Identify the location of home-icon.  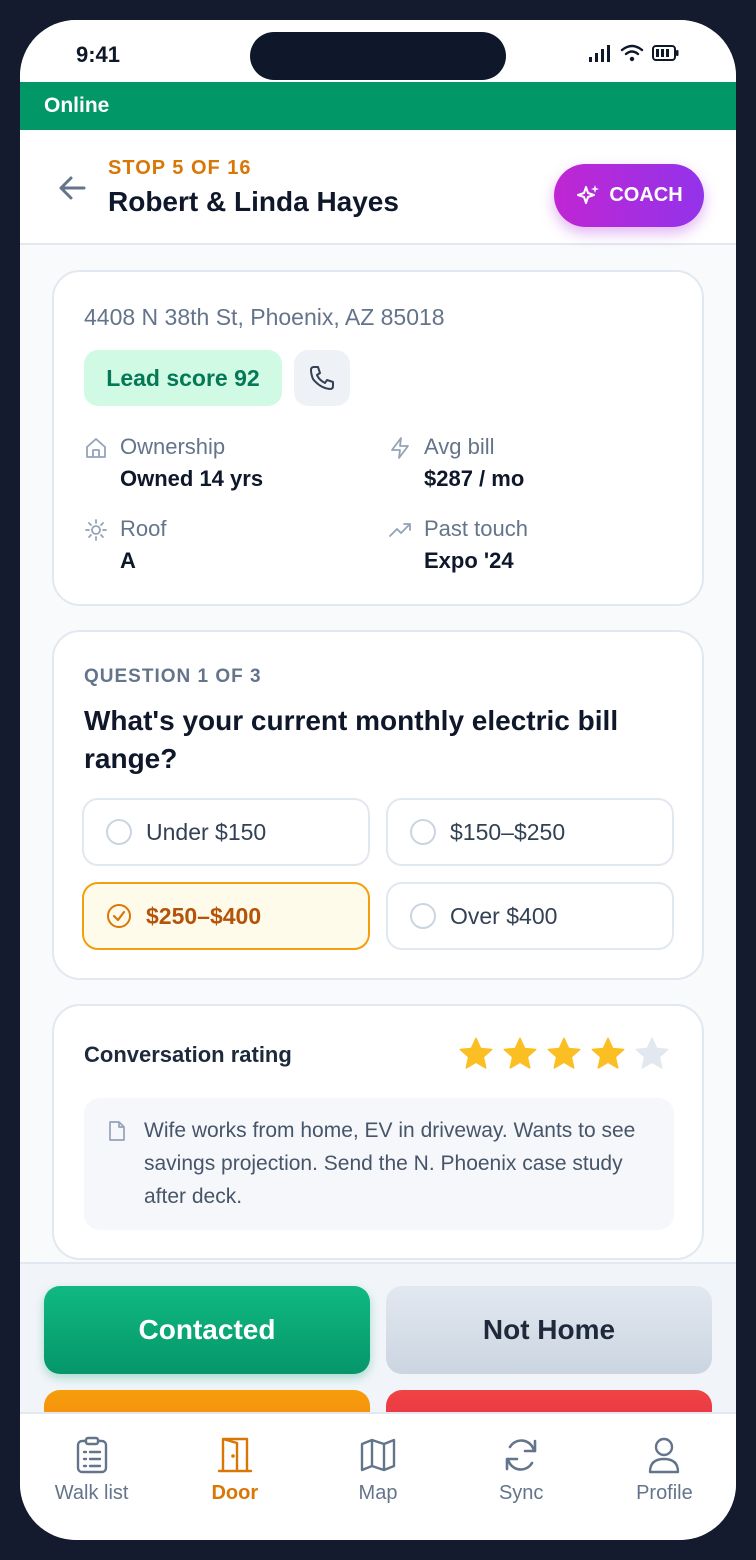
(96, 448).